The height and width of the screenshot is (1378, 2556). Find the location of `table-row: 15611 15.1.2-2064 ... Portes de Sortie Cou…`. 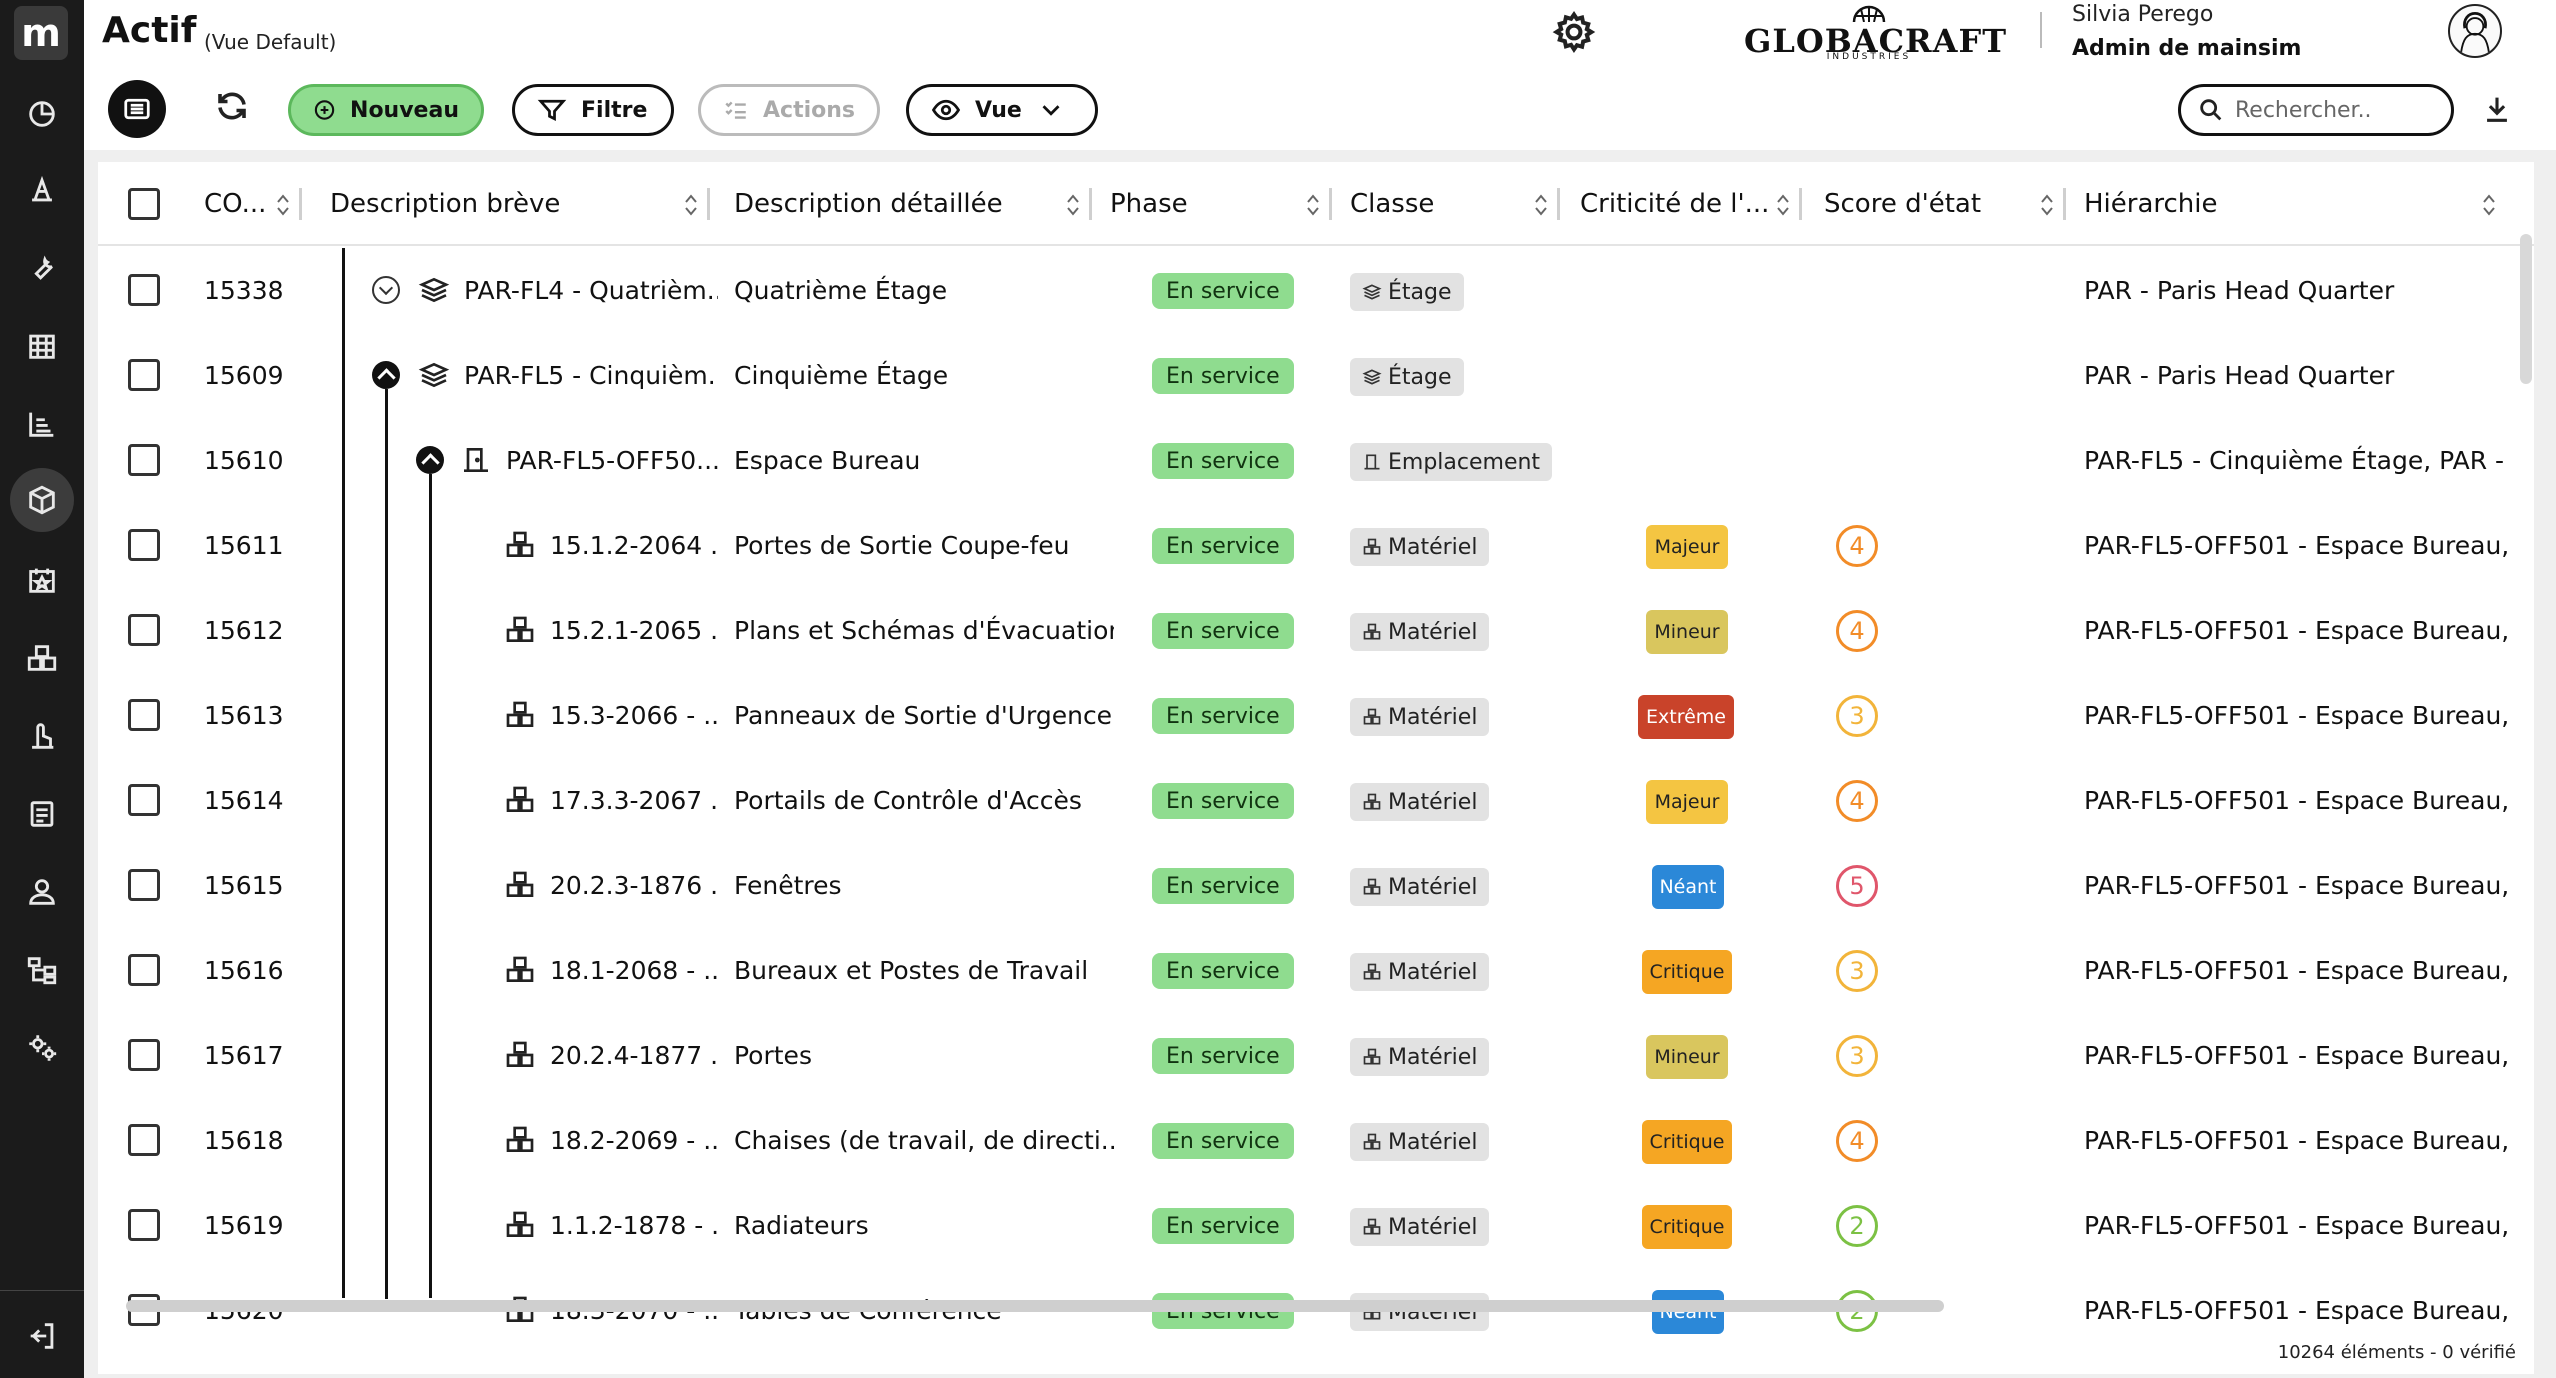

table-row: 15611 15.1.2-2064 ... Portes de Sortie Cou… is located at coordinates (1316, 545).